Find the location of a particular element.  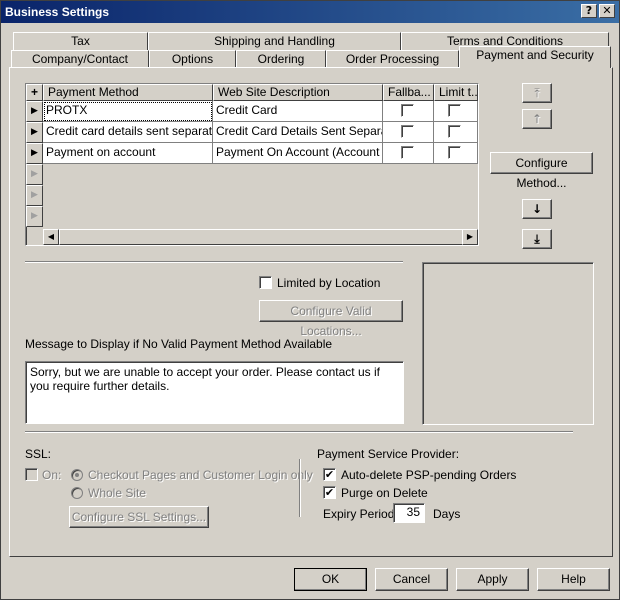

tab-shipping-and-handling: Shipping and Handling is located at coordinates (274, 41).